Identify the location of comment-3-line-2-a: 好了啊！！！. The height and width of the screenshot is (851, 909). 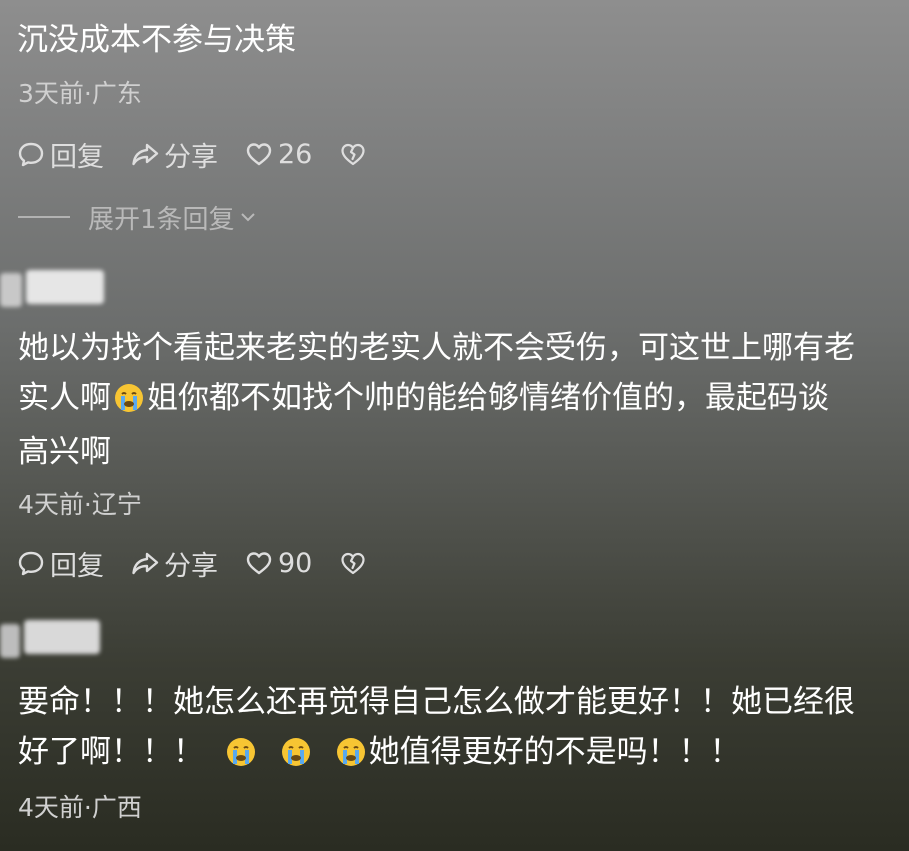
(111, 752).